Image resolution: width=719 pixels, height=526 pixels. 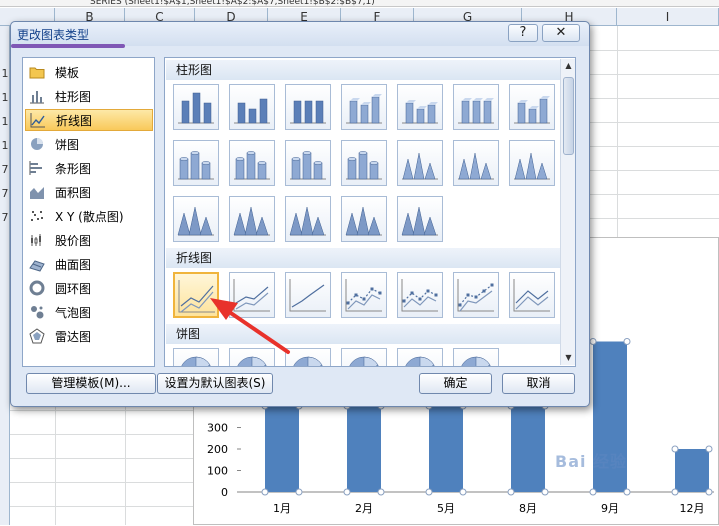 What do you see at coordinates (364, 508) in the screenshot?
I see `x-tick-label: 2月` at bounding box center [364, 508].